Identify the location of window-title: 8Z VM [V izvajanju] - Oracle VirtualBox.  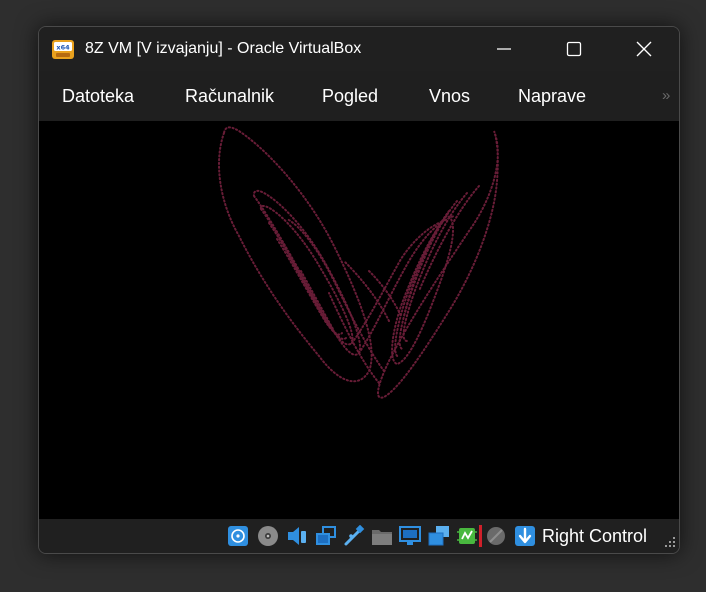
(223, 48).